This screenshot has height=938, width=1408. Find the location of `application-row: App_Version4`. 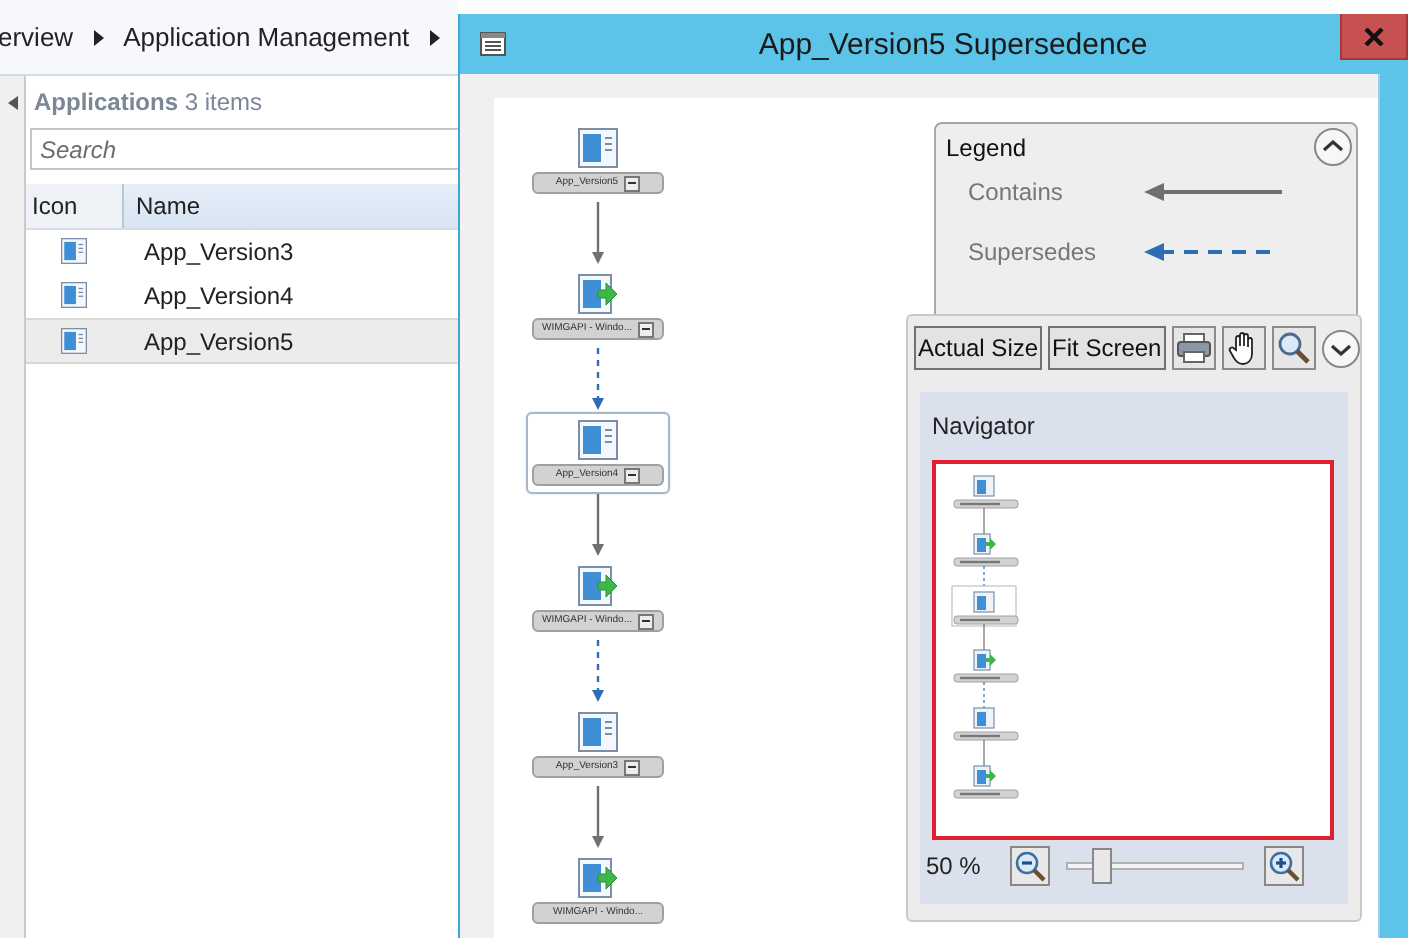

application-row: App_Version4 is located at coordinates (242, 296).